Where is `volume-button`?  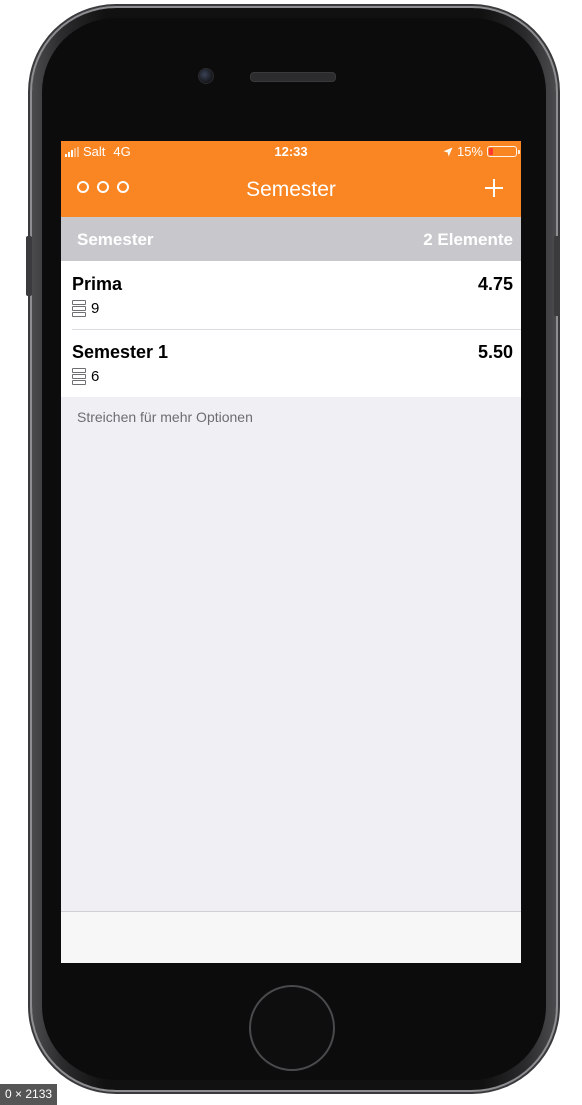
volume-button is located at coordinates (29, 266).